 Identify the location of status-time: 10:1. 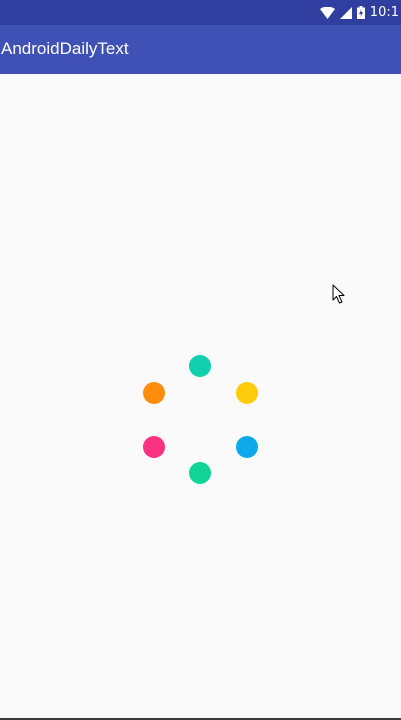
(384, 12).